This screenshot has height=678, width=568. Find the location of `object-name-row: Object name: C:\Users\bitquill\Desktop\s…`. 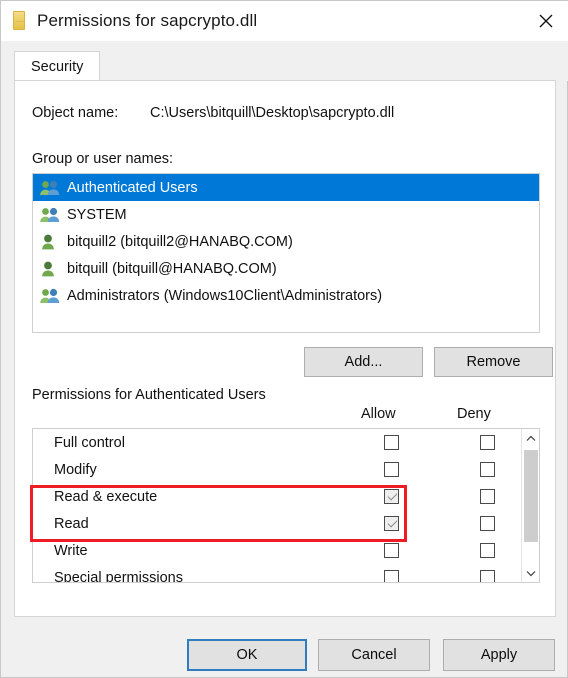

object-name-row: Object name: C:\Users\bitquill\Desktop\s… is located at coordinates (213, 113).